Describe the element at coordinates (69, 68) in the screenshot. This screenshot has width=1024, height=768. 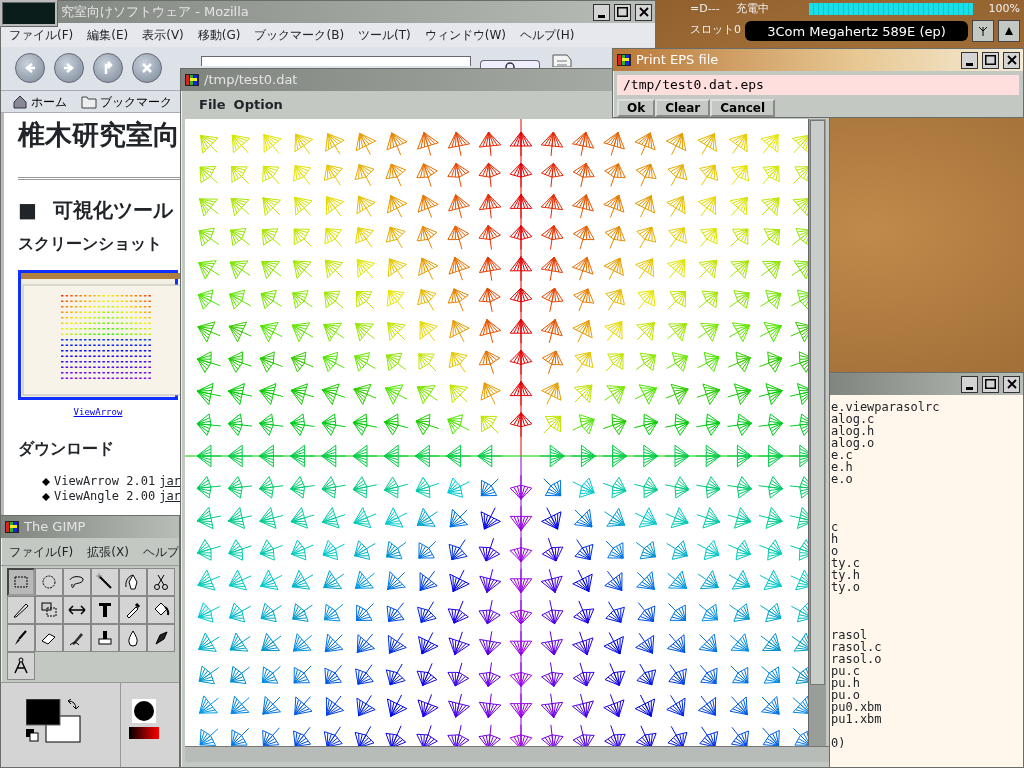
I see `forward-button` at that location.